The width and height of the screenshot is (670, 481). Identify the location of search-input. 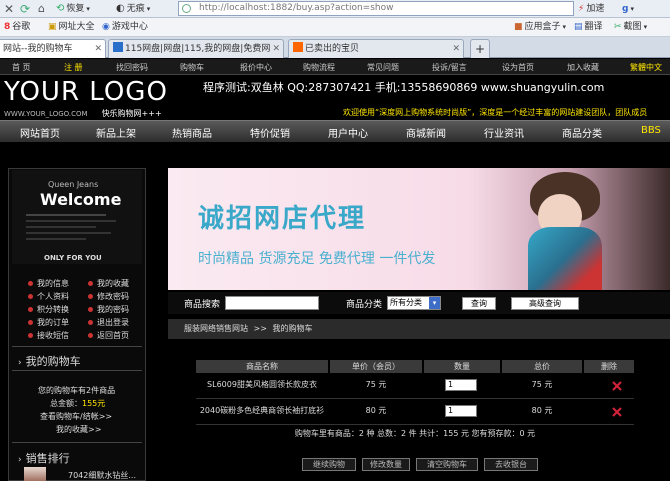
(272, 303).